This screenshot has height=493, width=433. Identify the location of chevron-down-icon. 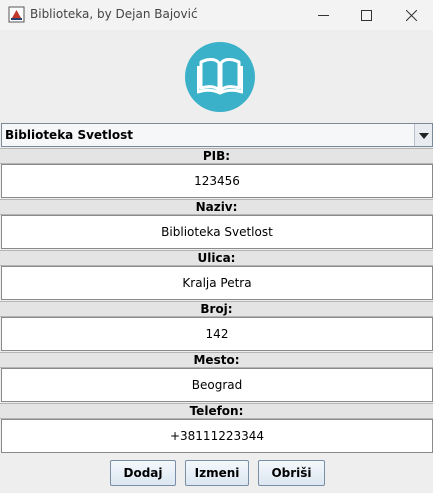
(423, 135).